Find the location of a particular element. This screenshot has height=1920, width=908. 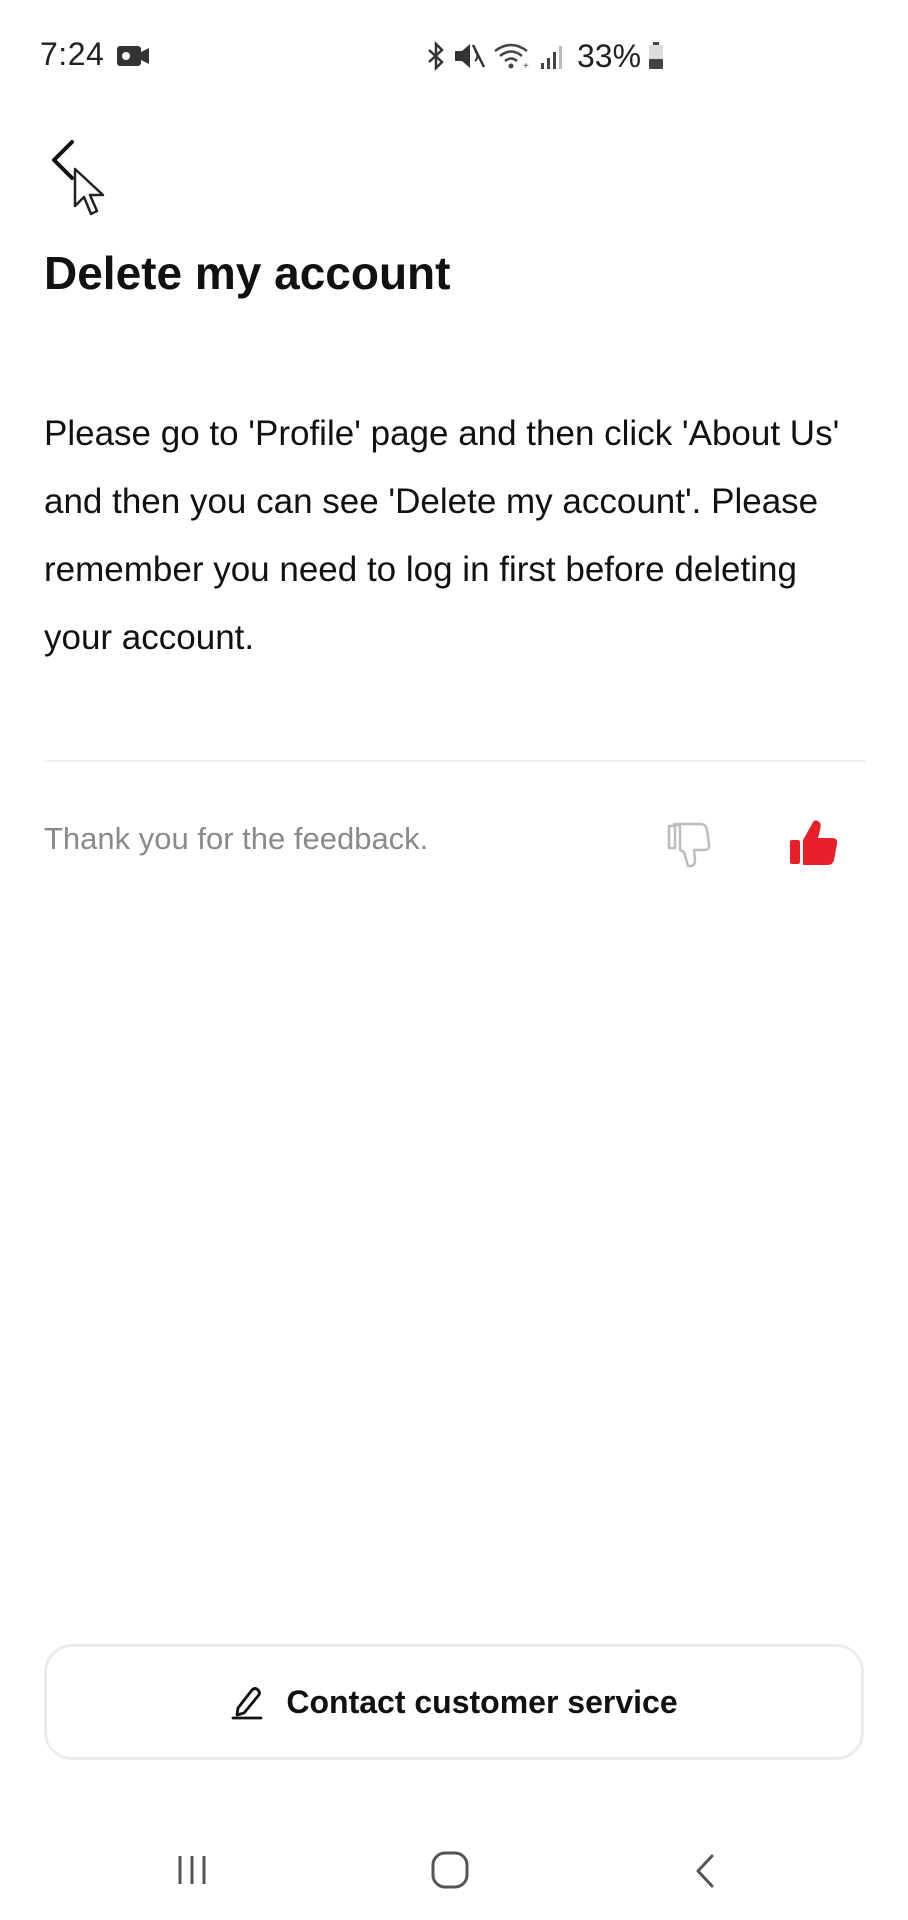

home-icon is located at coordinates (450, 1870).